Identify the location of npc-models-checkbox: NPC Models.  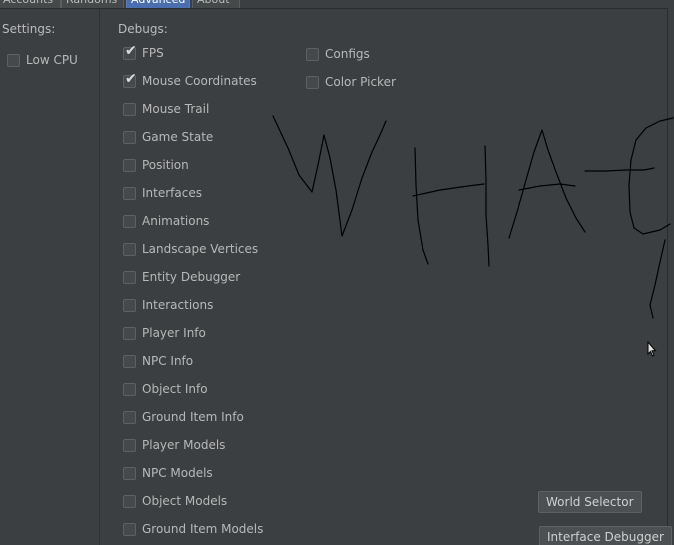
(168, 473).